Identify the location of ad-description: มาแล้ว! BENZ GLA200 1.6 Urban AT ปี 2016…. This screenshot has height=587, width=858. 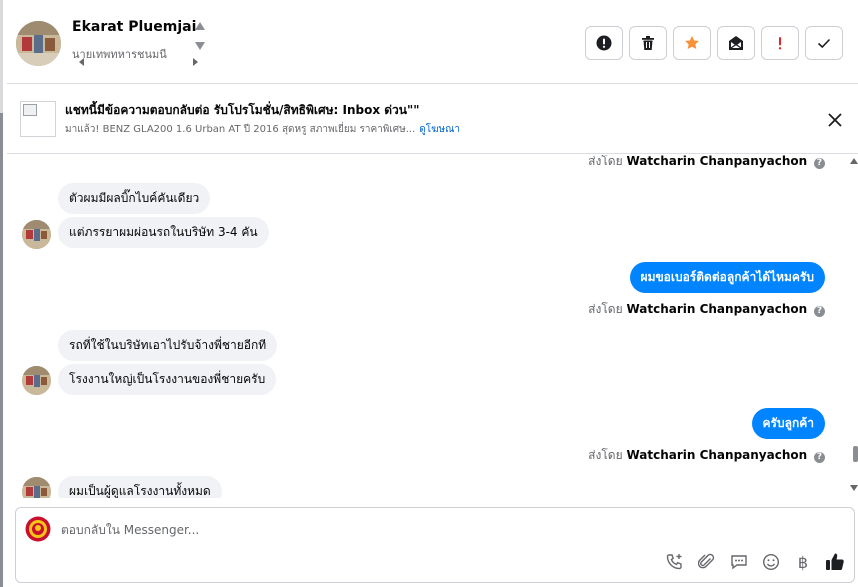
(262, 129).